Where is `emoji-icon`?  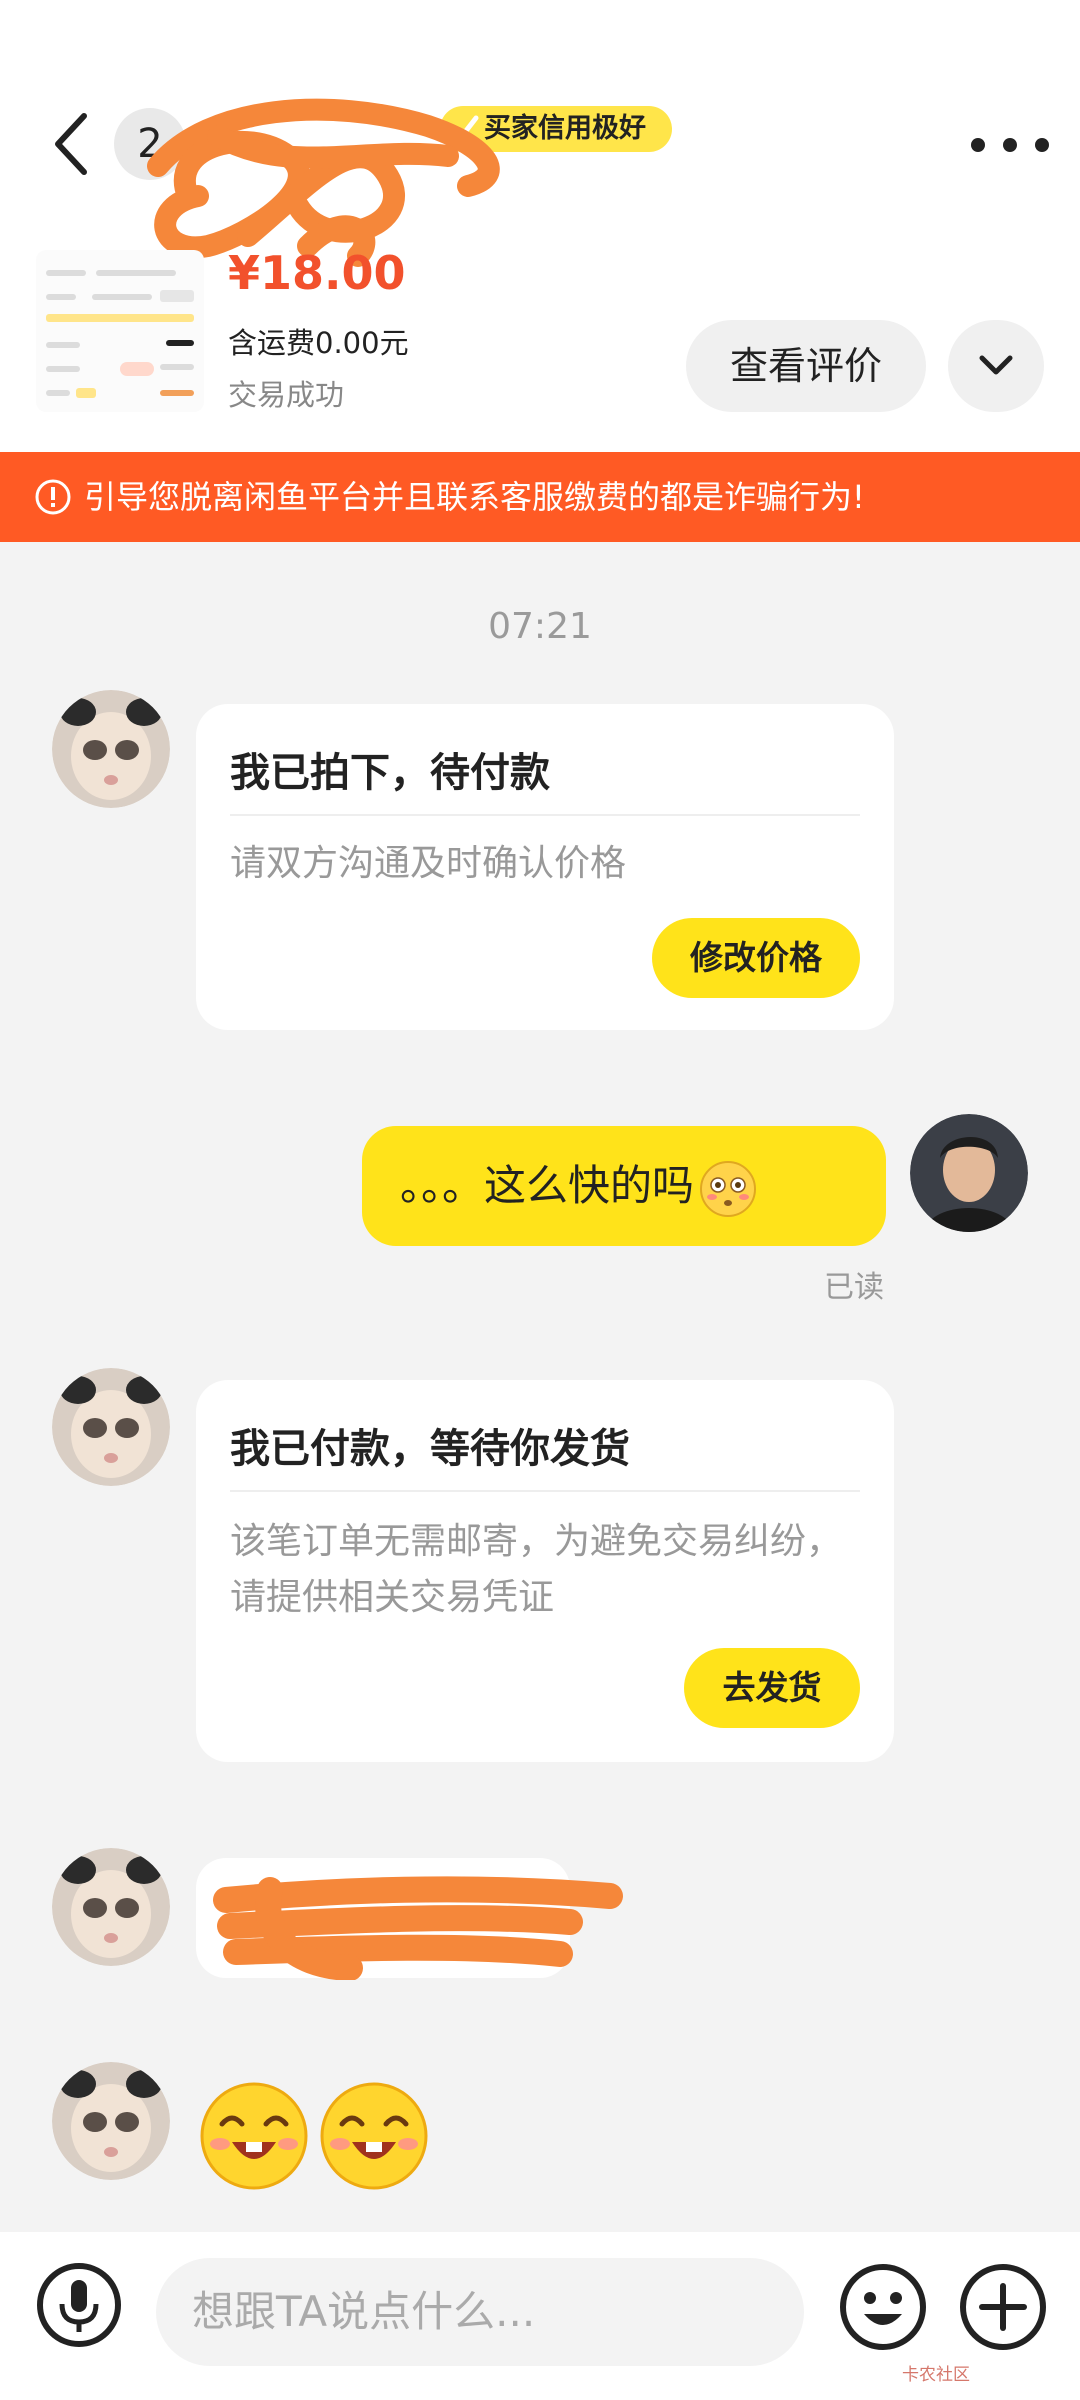 emoji-icon is located at coordinates (883, 2307).